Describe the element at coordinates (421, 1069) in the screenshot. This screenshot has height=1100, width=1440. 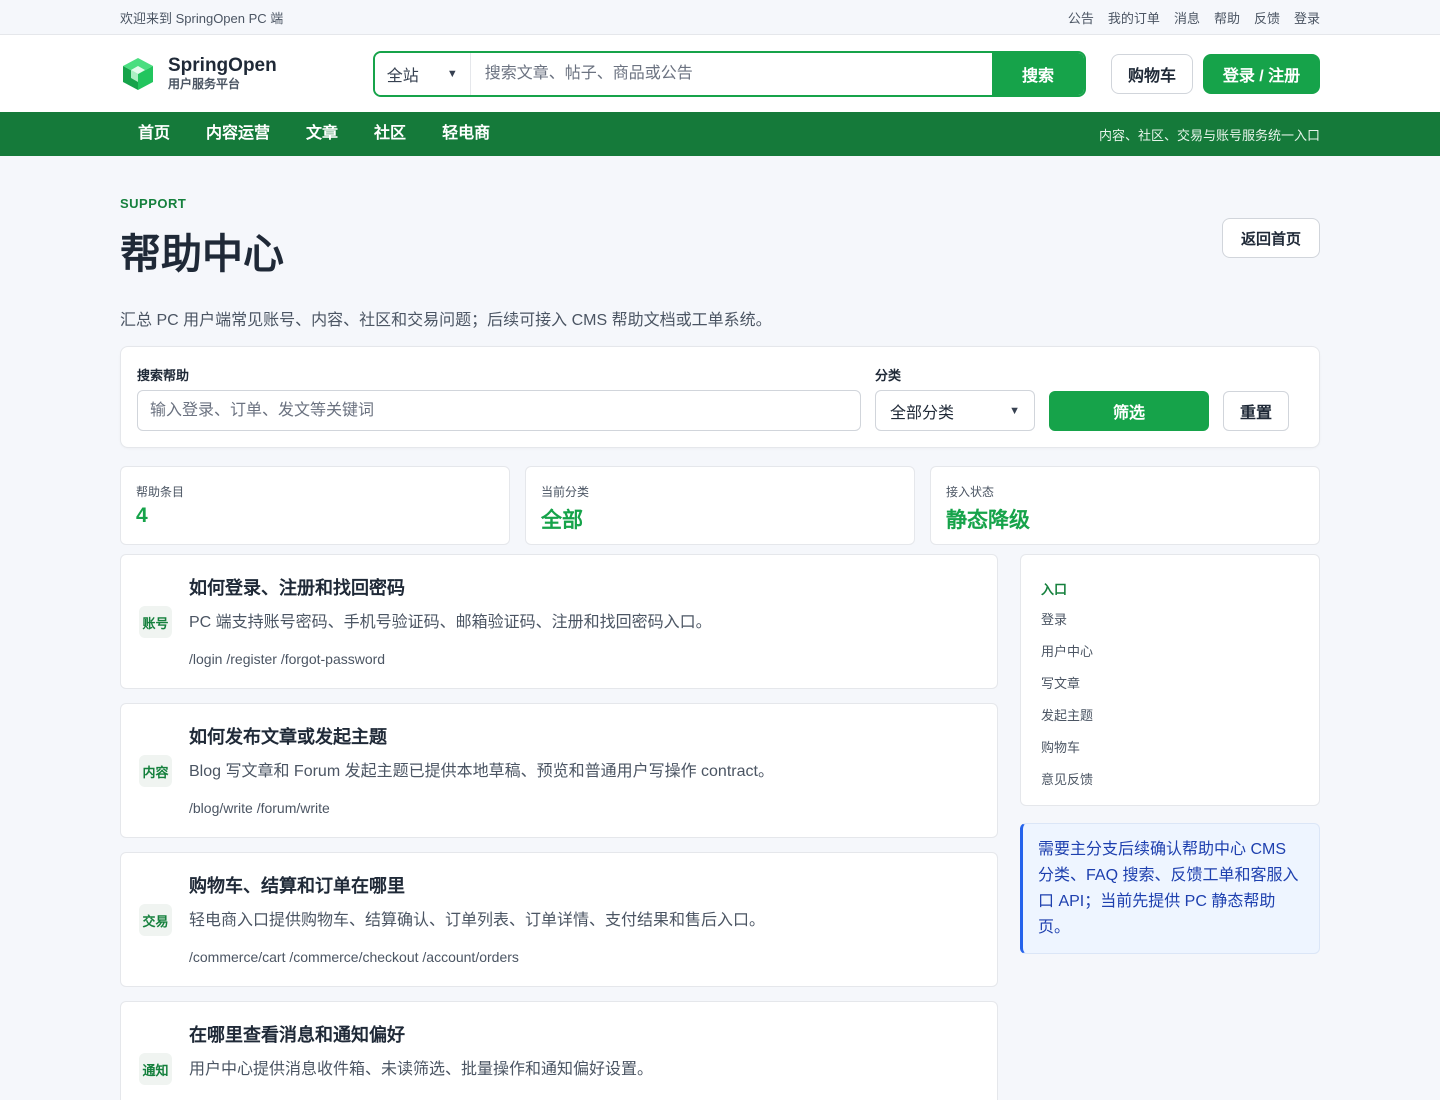
I see `help-item-description: 用户中心提供消息收件箱、未读筛选、批量操作和通知偏好设置。` at that location.